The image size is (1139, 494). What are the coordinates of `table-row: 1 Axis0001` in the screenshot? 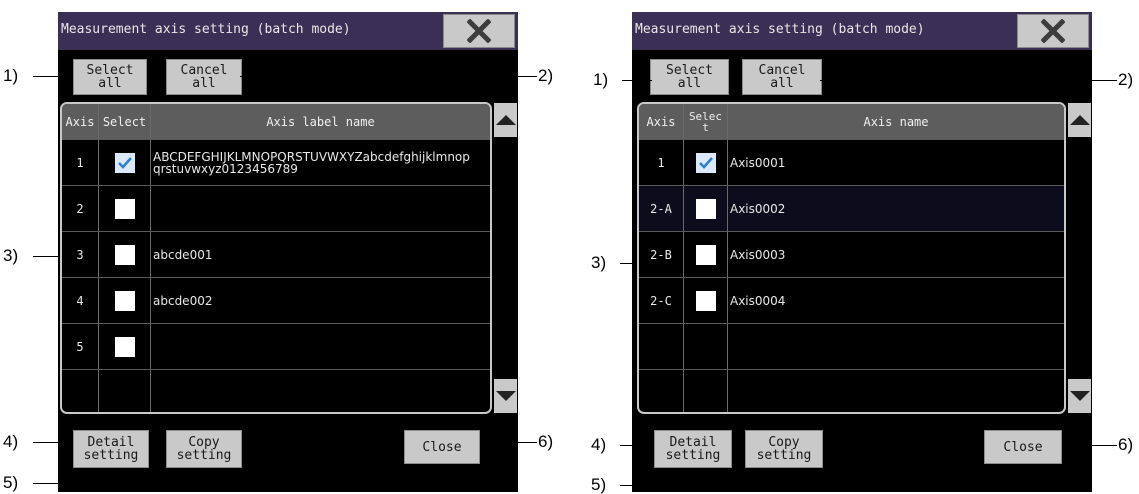 It's located at (851, 163).